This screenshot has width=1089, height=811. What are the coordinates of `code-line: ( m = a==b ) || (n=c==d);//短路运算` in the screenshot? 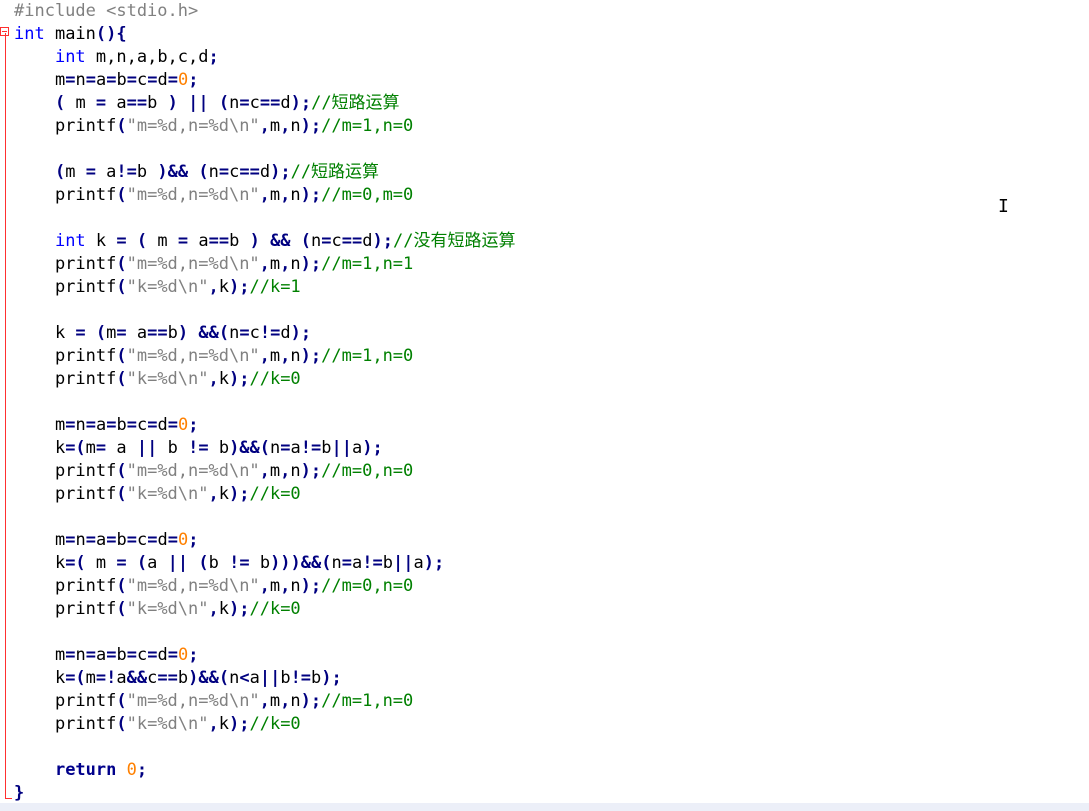 It's located at (265, 103).